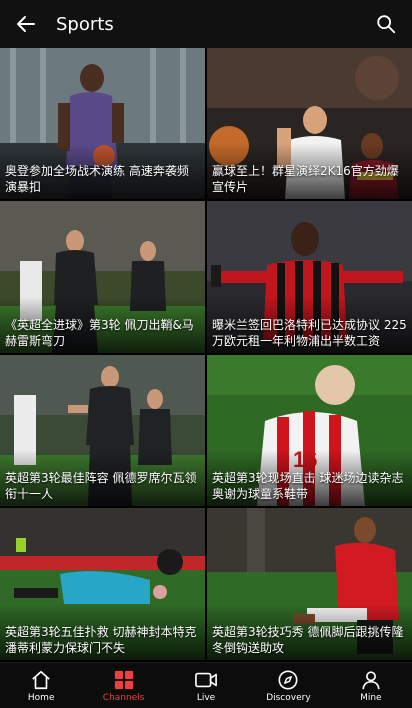 The image size is (412, 708). Describe the element at coordinates (85, 24) in the screenshot. I see `page-title: Sports` at that location.